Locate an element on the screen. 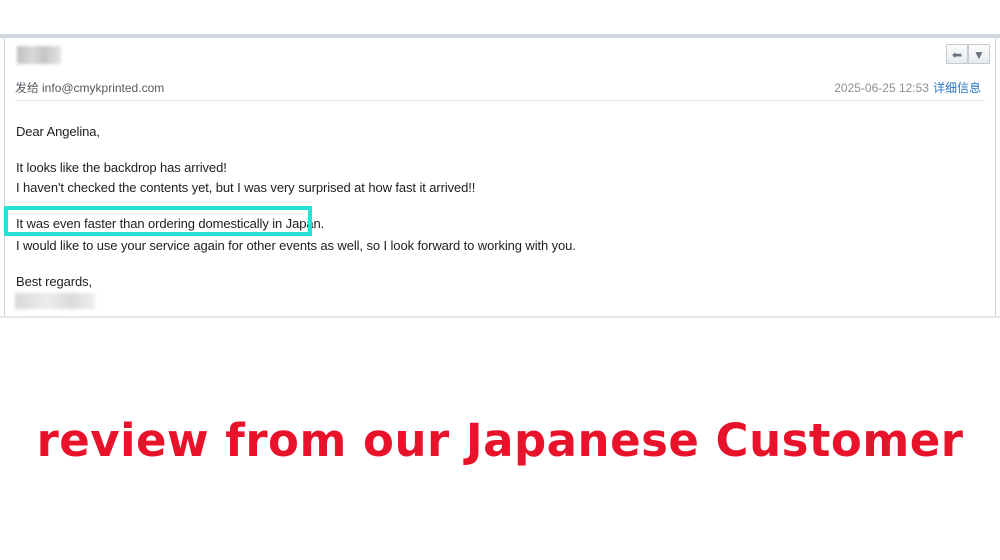  reply-button: ⬅ is located at coordinates (957, 54).